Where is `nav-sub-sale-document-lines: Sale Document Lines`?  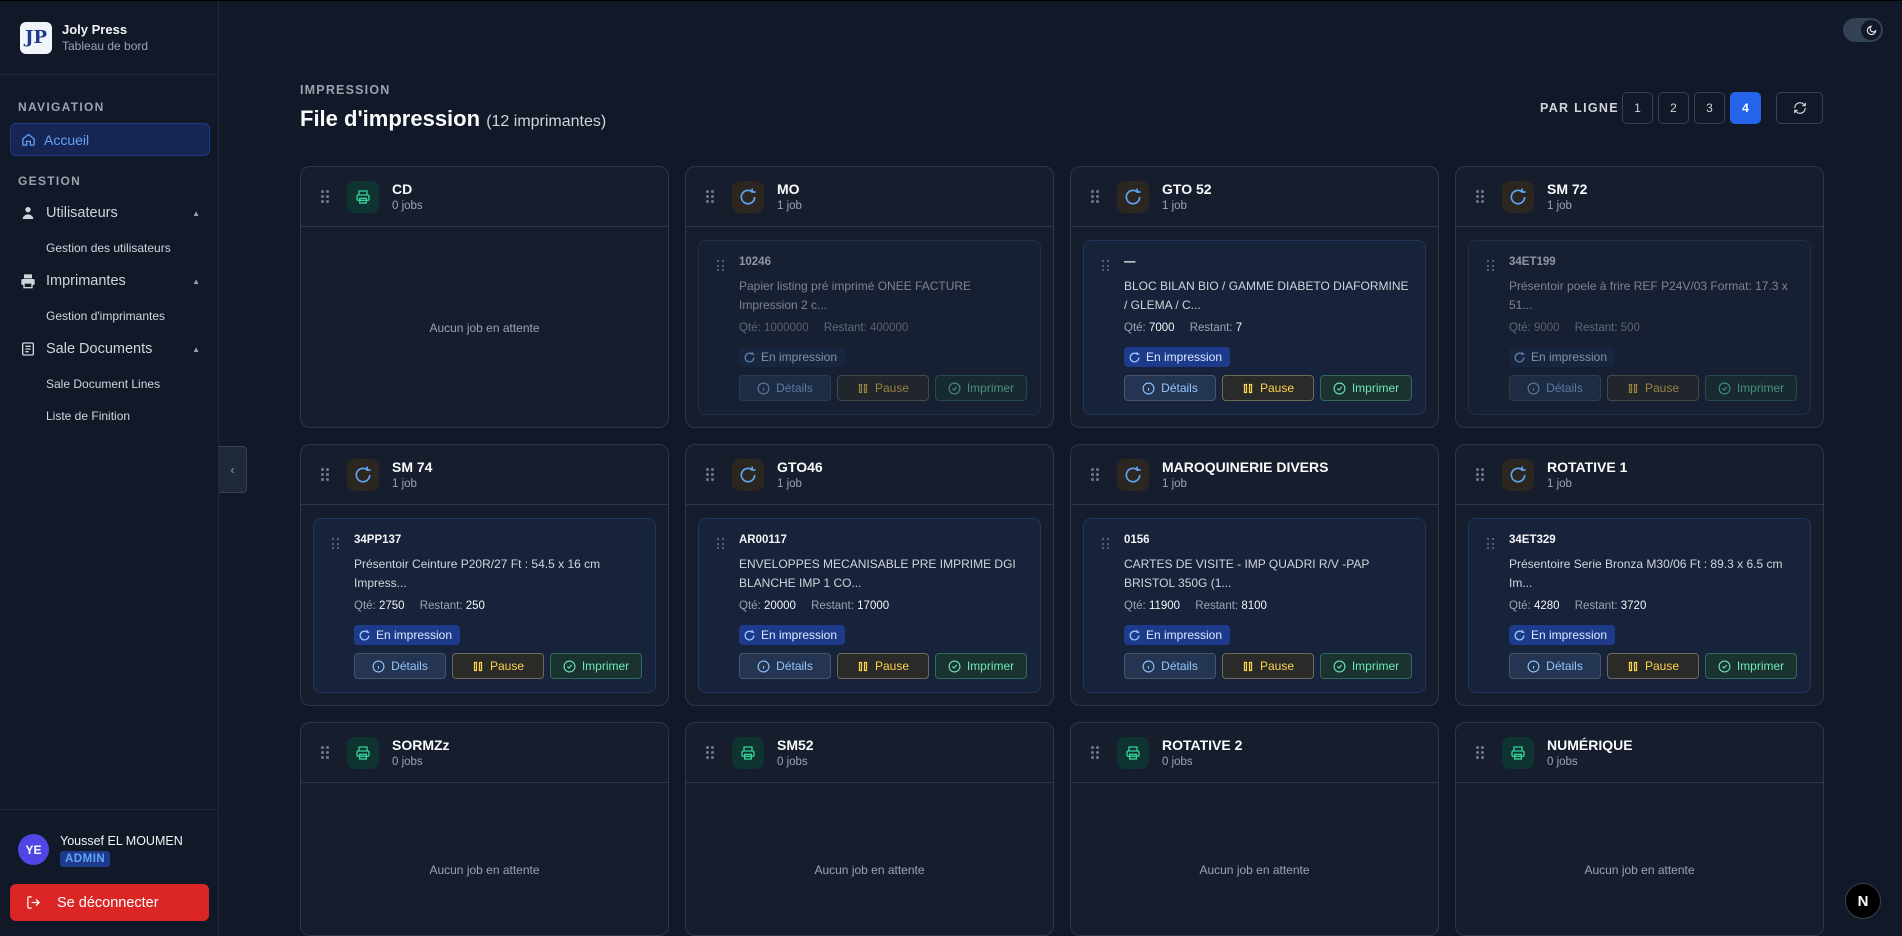 nav-sub-sale-document-lines: Sale Document Lines is located at coordinates (103, 384).